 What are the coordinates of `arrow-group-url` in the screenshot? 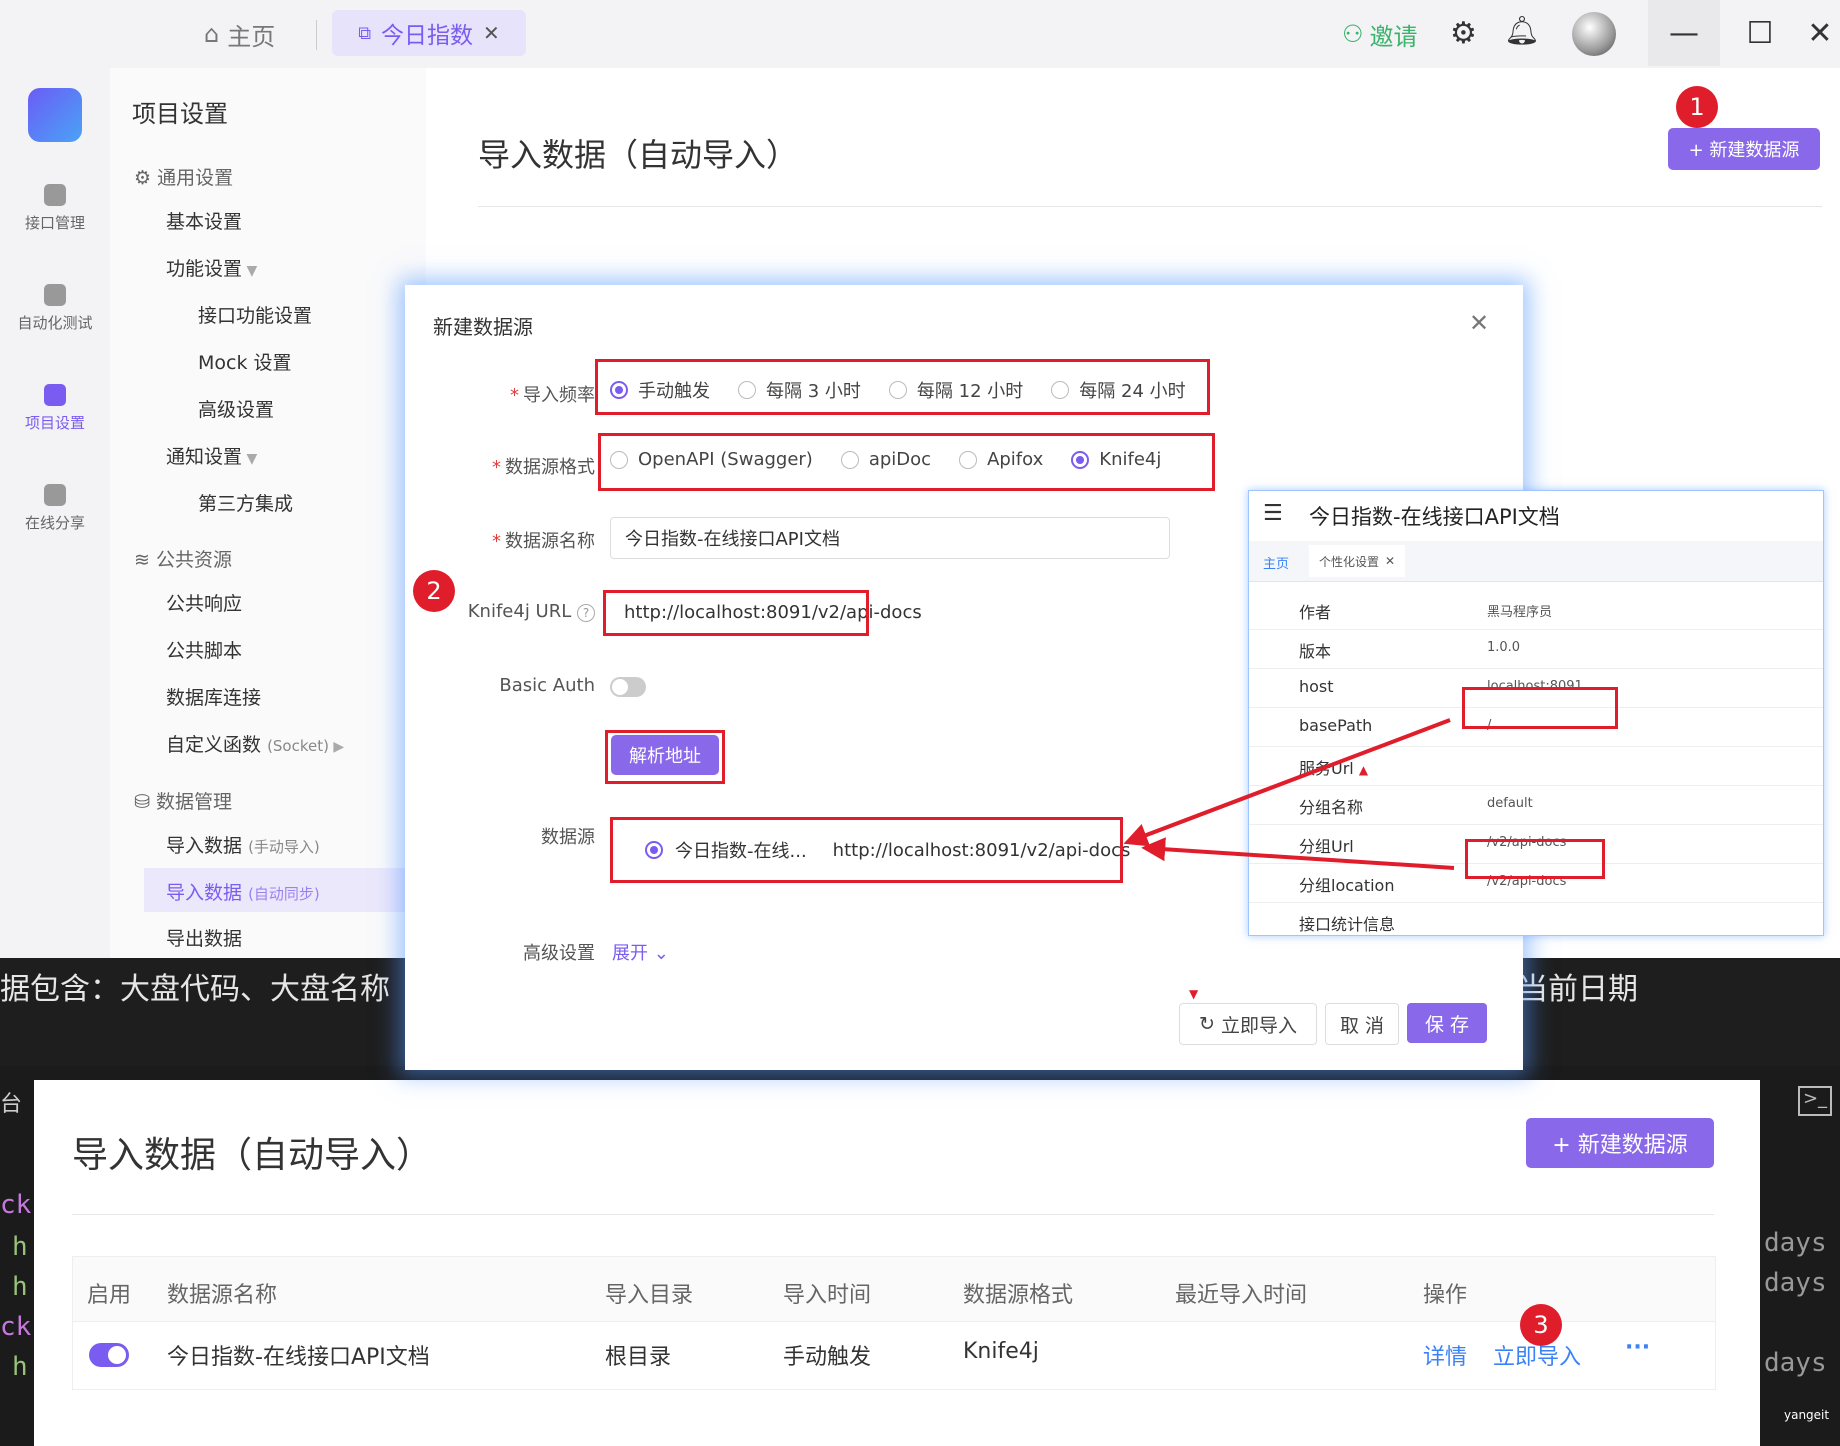 It's located at (1298, 853).